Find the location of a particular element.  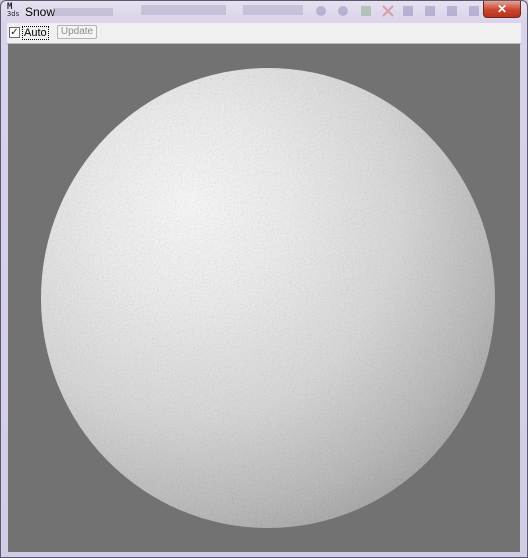

title-bar: M 3ds Snow ✕ is located at coordinates (264, 12).